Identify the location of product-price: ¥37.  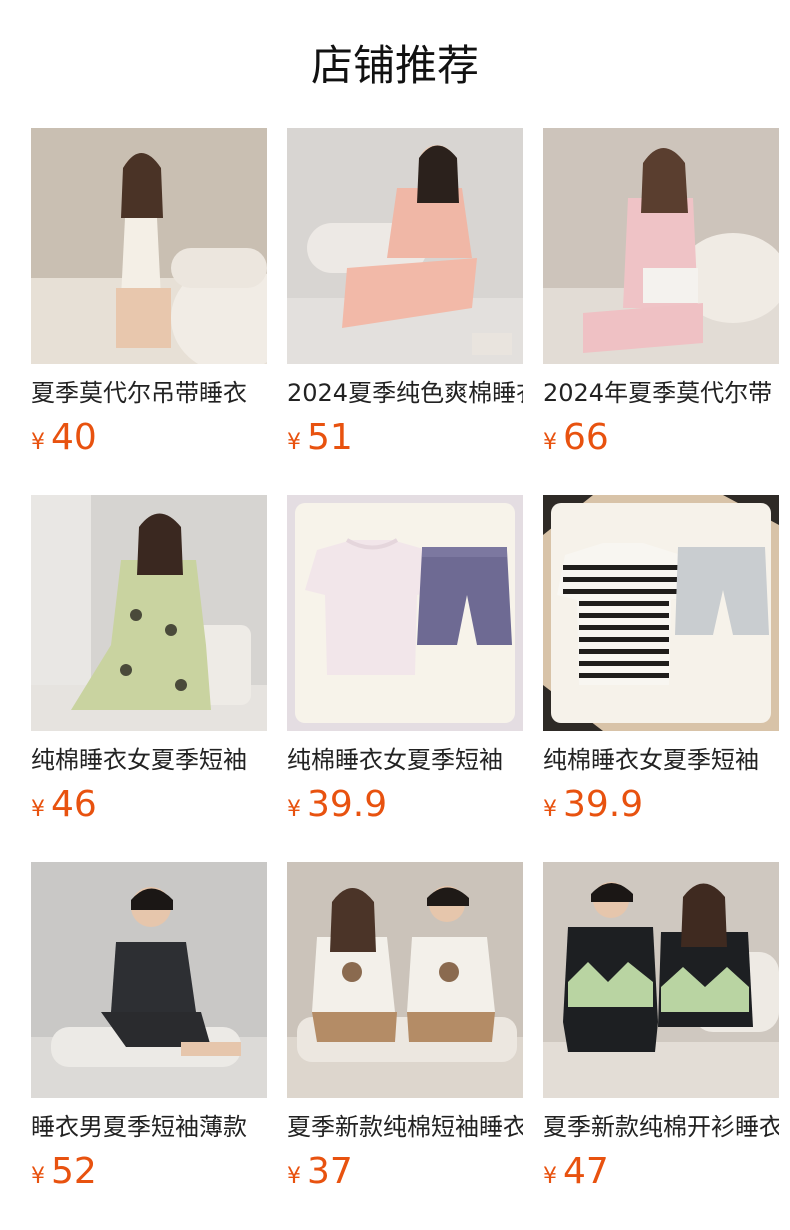
(405, 1172).